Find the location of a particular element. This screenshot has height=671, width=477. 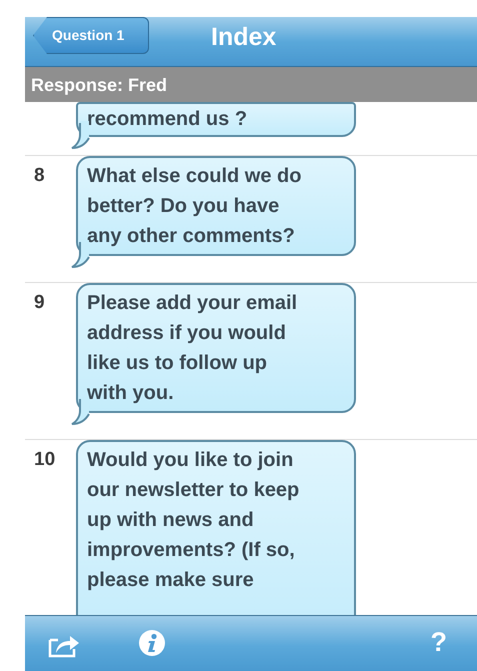

response-label: Response: Fred is located at coordinates (99, 85).